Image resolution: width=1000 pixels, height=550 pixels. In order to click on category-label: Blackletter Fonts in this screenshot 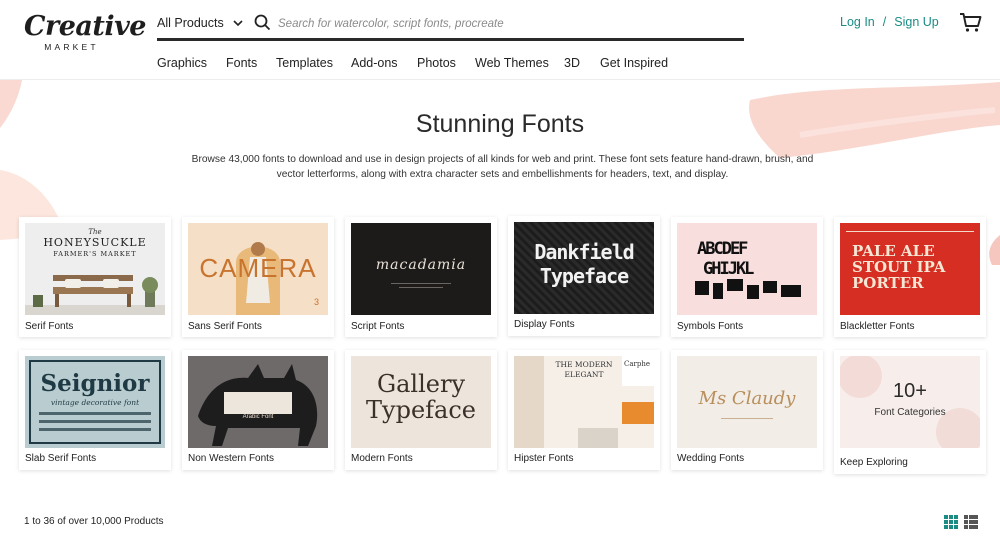, I will do `click(877, 326)`.